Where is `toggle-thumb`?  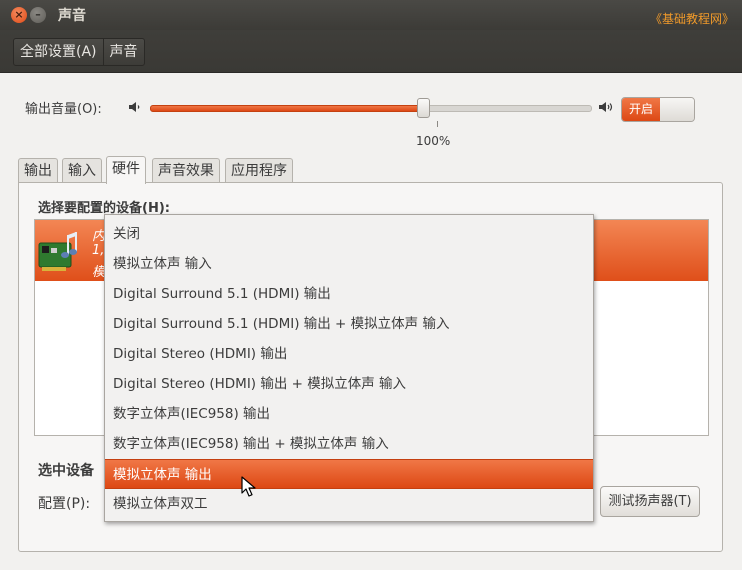 toggle-thumb is located at coordinates (677, 109).